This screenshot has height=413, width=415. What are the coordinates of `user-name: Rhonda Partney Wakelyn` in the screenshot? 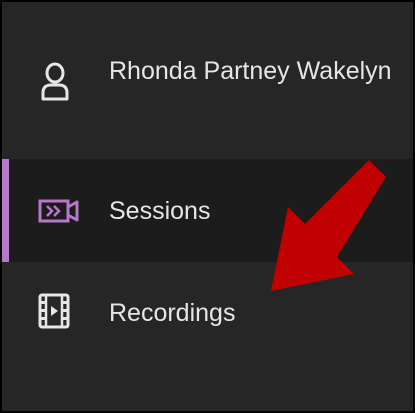 It's located at (250, 71).